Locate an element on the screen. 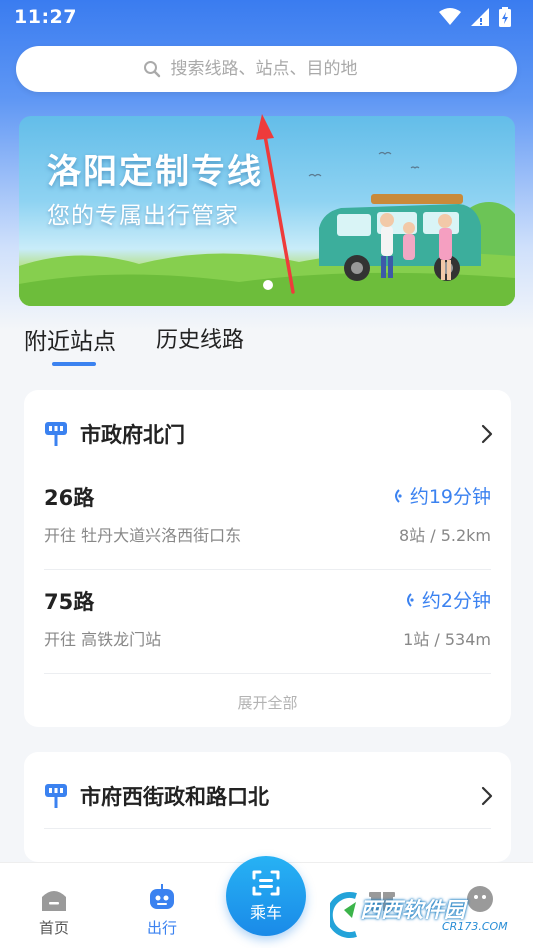 The image size is (533, 948). status-bar: 11:27 is located at coordinates (266, 17).